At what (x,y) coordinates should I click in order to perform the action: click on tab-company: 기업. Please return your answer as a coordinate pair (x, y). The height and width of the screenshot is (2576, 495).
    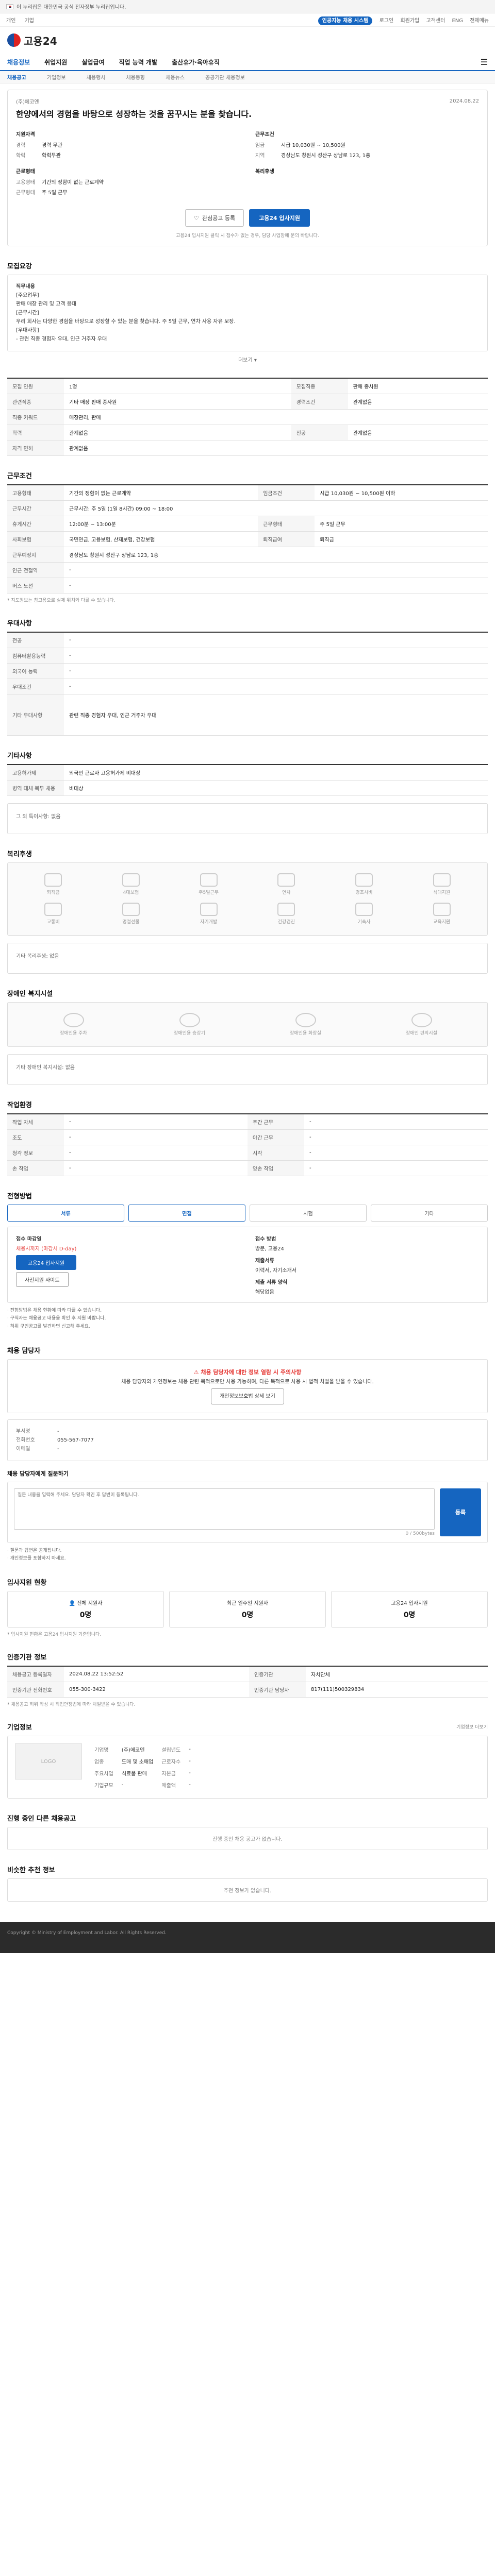
    Looking at the image, I should click on (29, 21).